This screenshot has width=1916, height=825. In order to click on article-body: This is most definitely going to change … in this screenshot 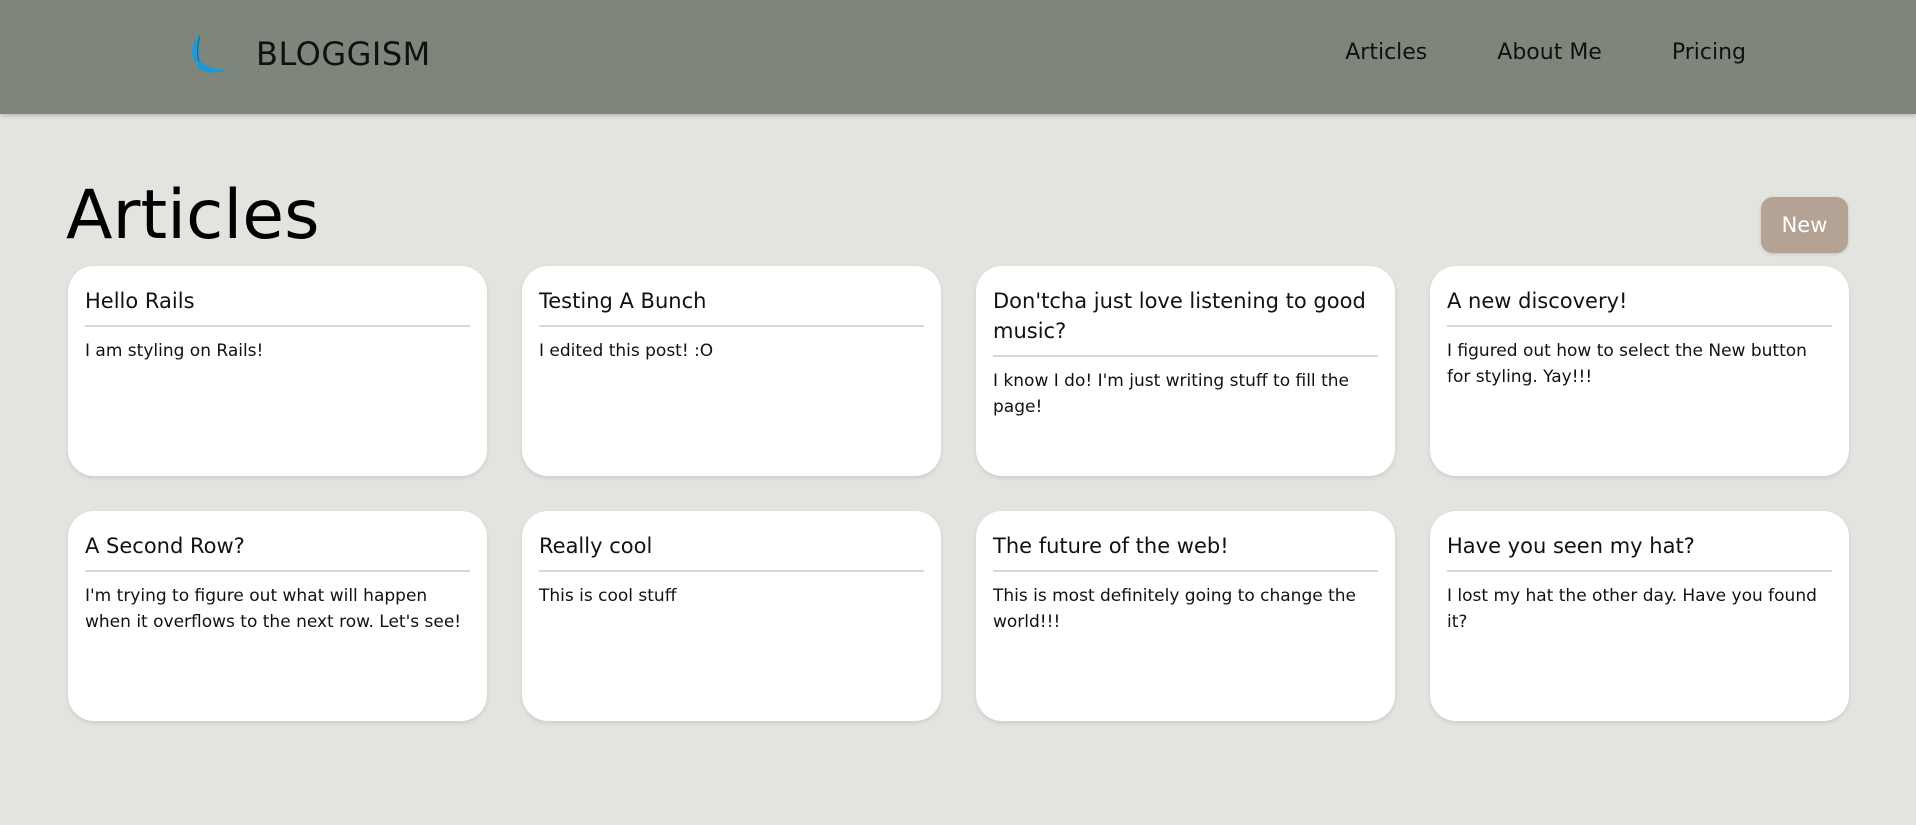, I will do `click(1175, 609)`.